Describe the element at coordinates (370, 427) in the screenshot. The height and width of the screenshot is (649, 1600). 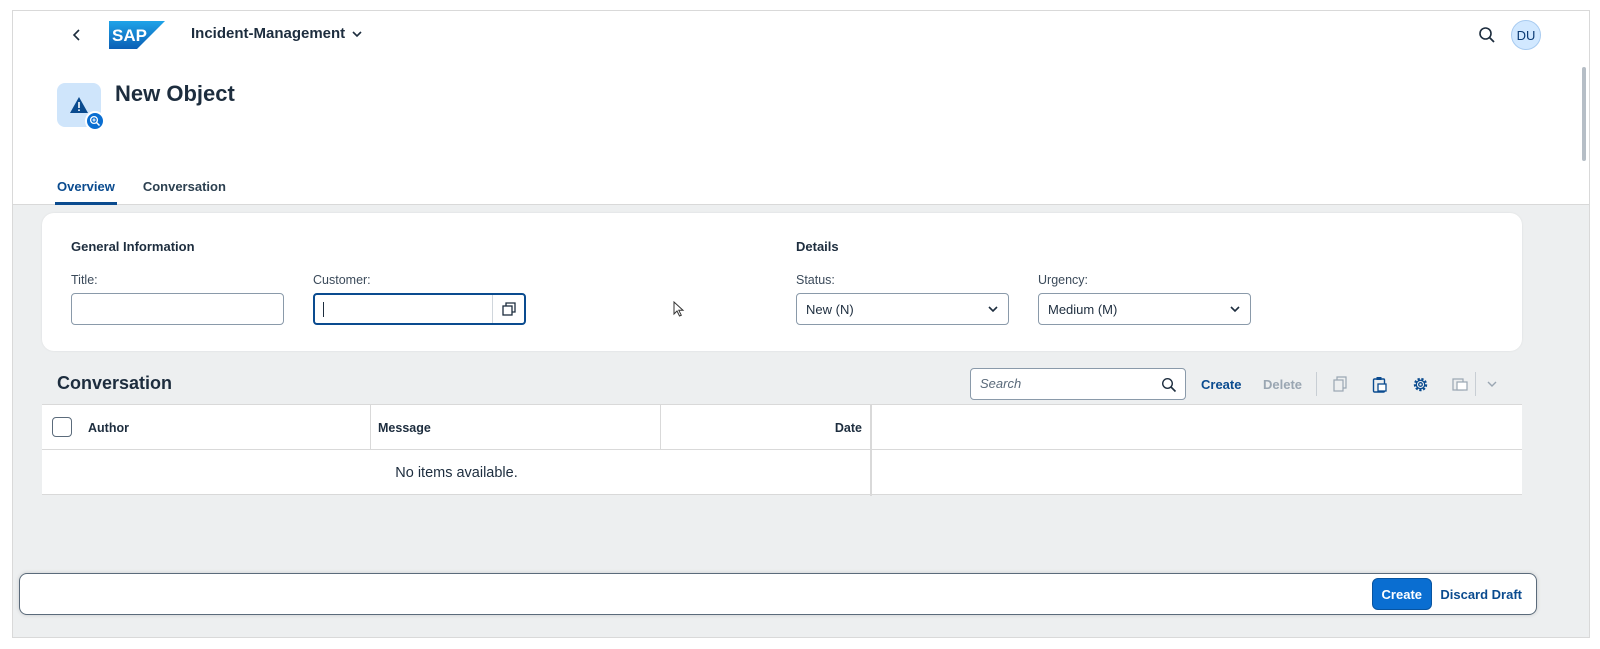
I see `column-separator` at that location.